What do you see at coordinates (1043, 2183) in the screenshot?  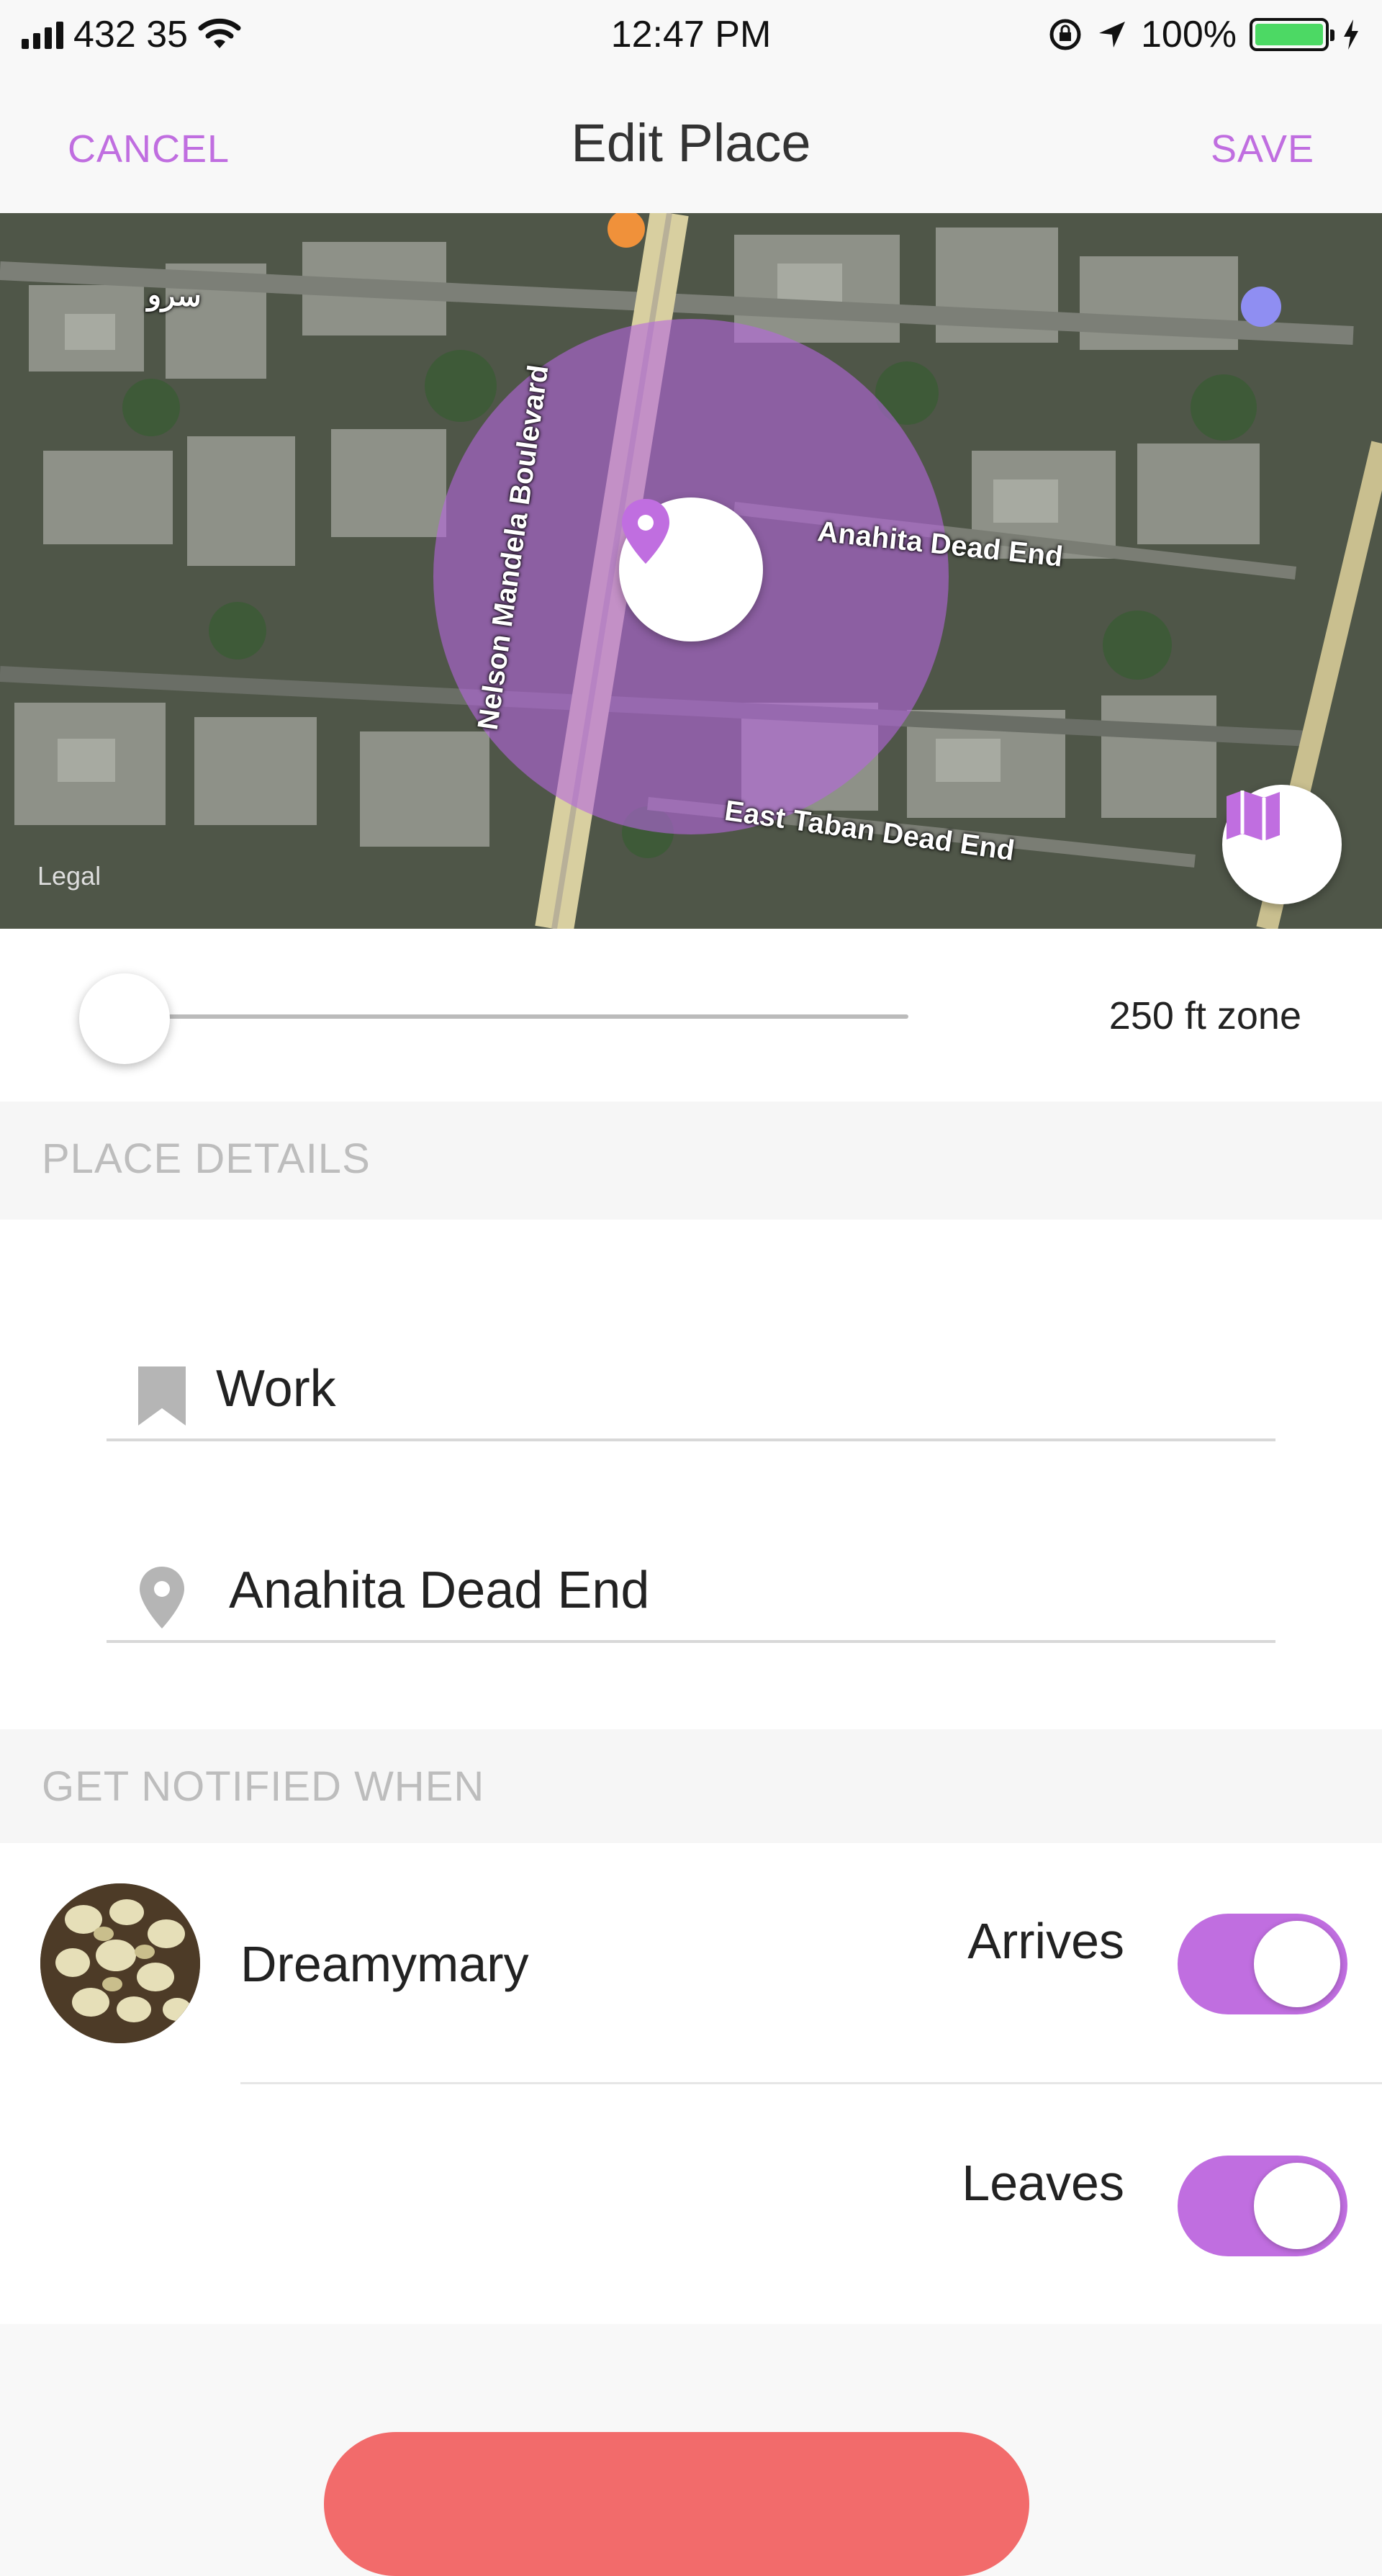 I see `leaves-label: Leaves` at bounding box center [1043, 2183].